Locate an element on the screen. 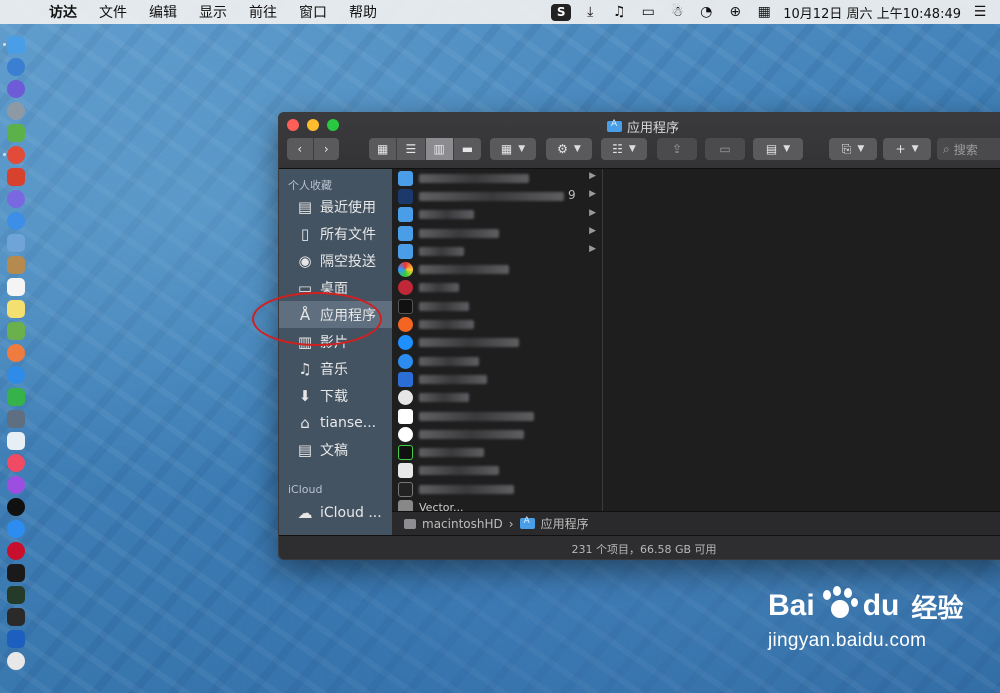 This screenshot has width=1000, height=693. add-button: + ▼ is located at coordinates (907, 149).